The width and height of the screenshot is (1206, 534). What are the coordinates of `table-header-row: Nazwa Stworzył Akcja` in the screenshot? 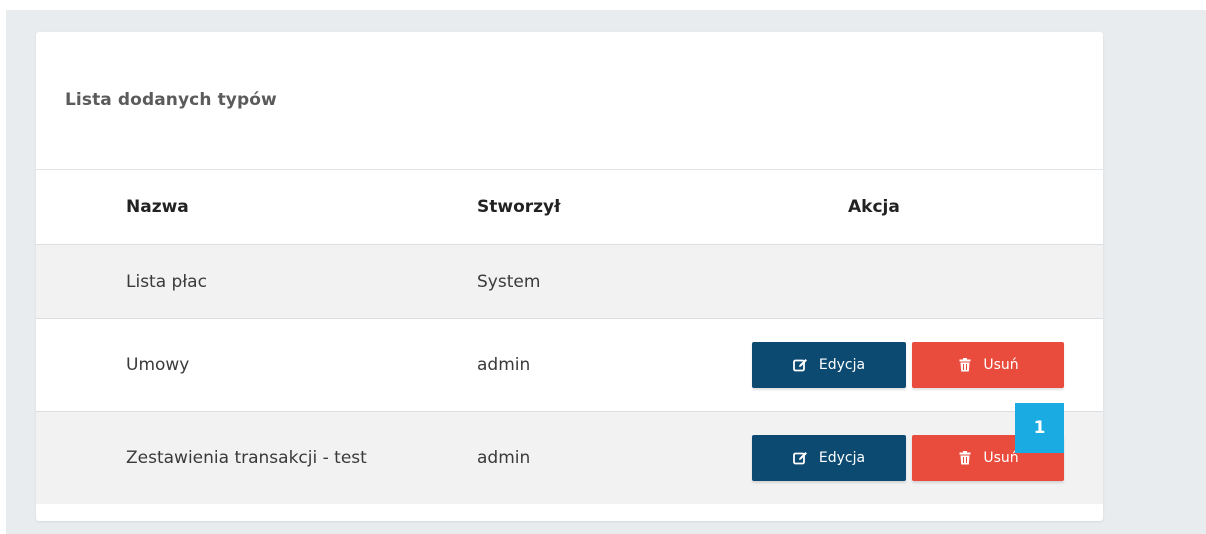 It's located at (569, 207).